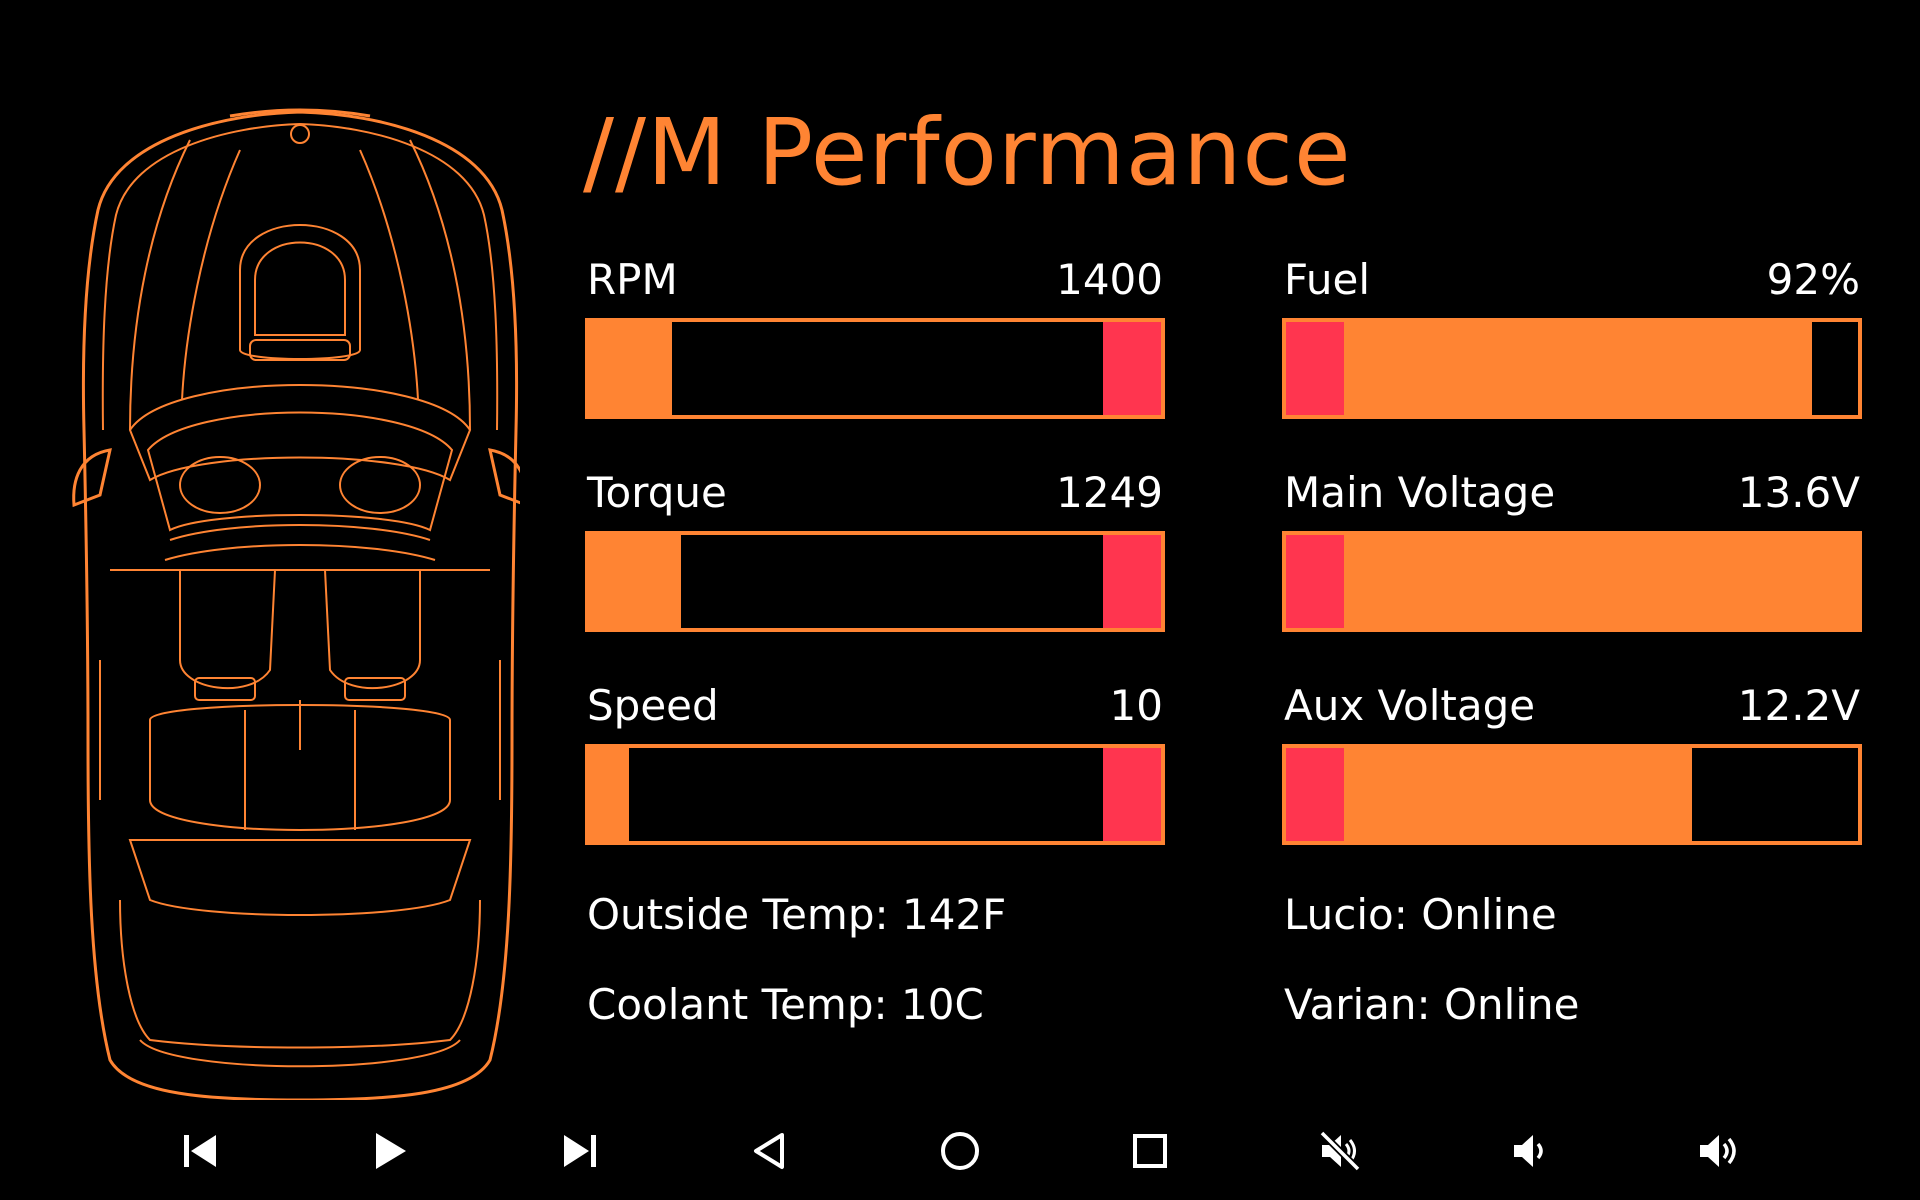 This screenshot has height=1200, width=1920. I want to click on skip-previous-button, so click(200, 1151).